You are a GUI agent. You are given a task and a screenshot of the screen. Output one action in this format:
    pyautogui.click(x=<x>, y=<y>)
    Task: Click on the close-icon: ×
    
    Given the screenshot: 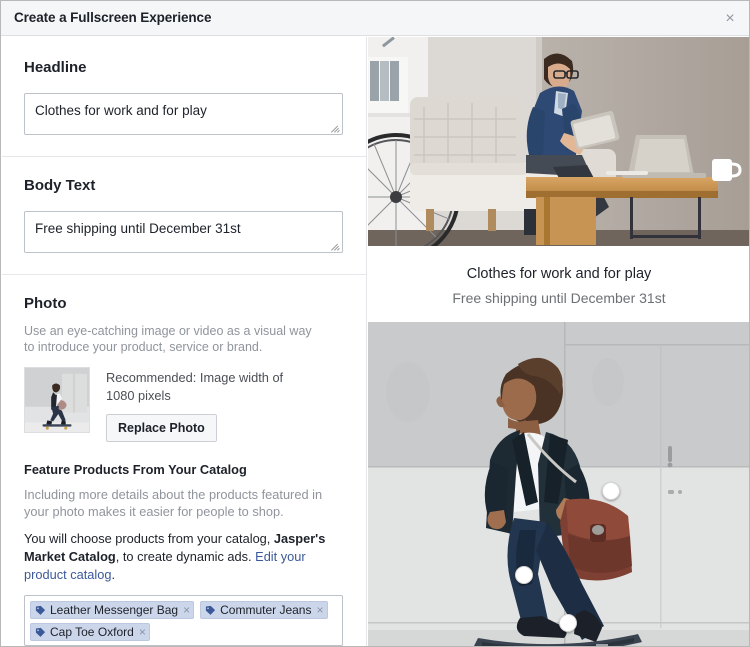 What is the action you would take?
    pyautogui.click(x=730, y=19)
    